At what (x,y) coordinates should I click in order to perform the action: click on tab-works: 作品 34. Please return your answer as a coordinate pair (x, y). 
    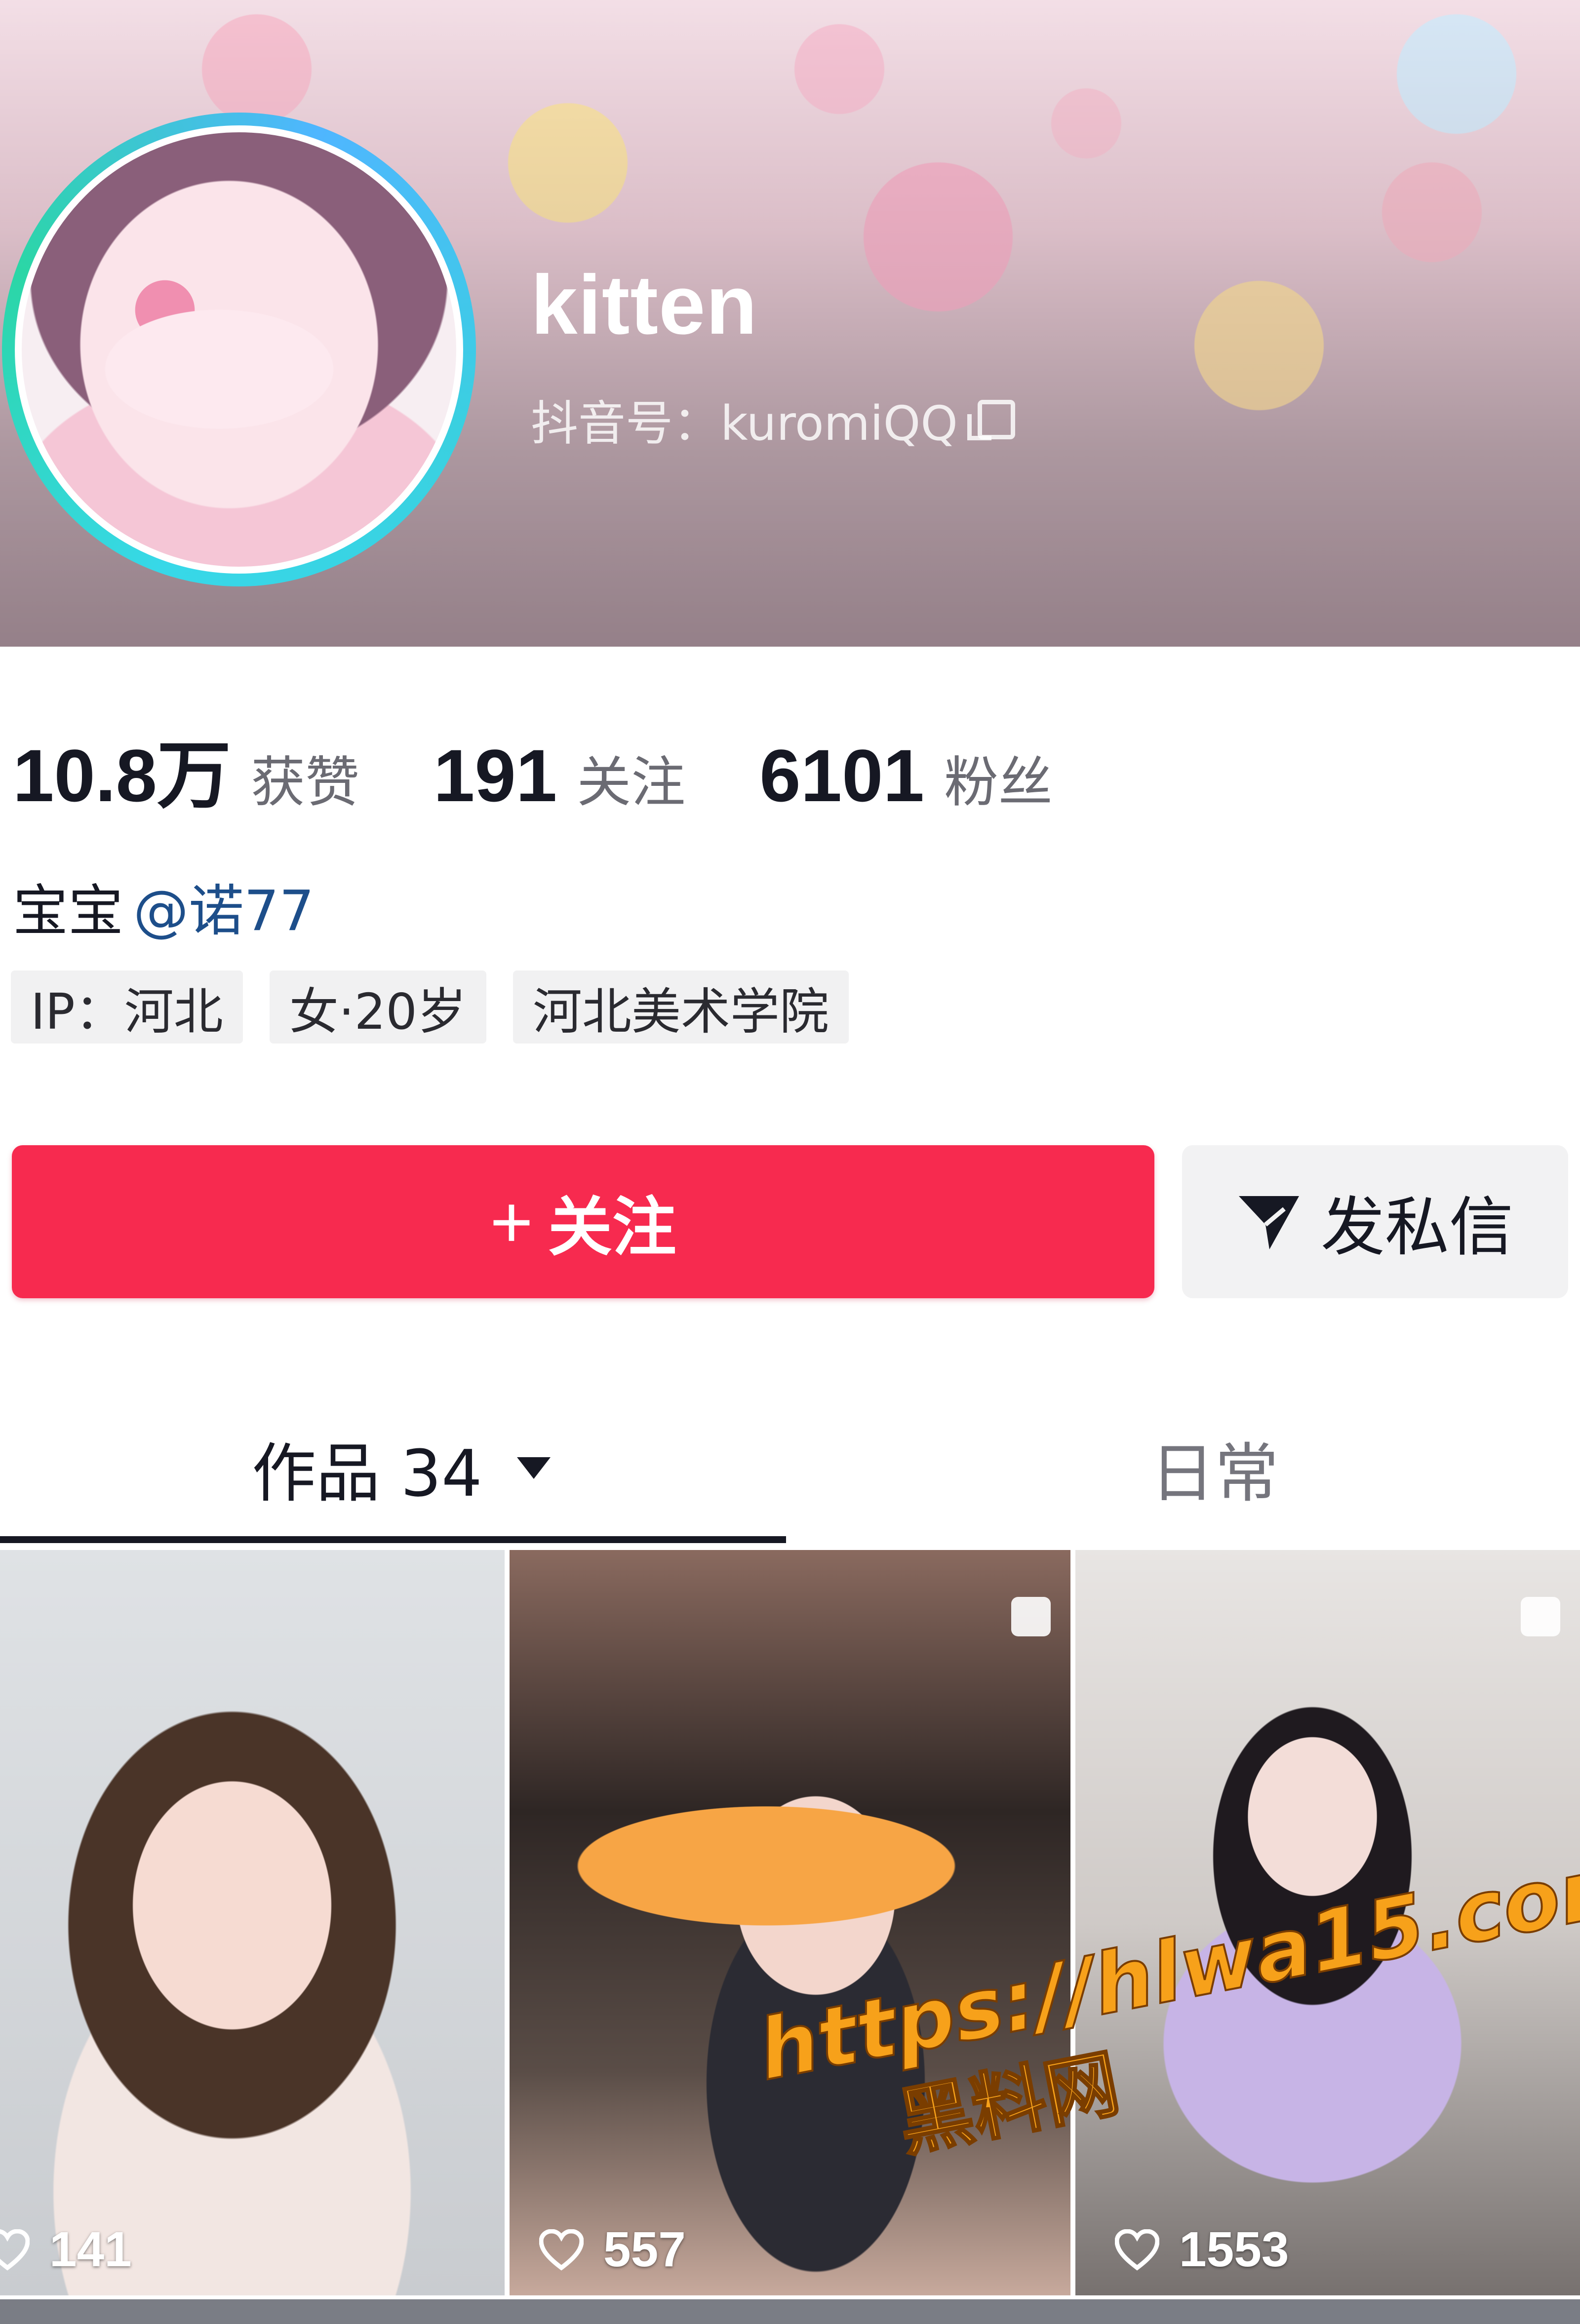
    Looking at the image, I should click on (402, 1468).